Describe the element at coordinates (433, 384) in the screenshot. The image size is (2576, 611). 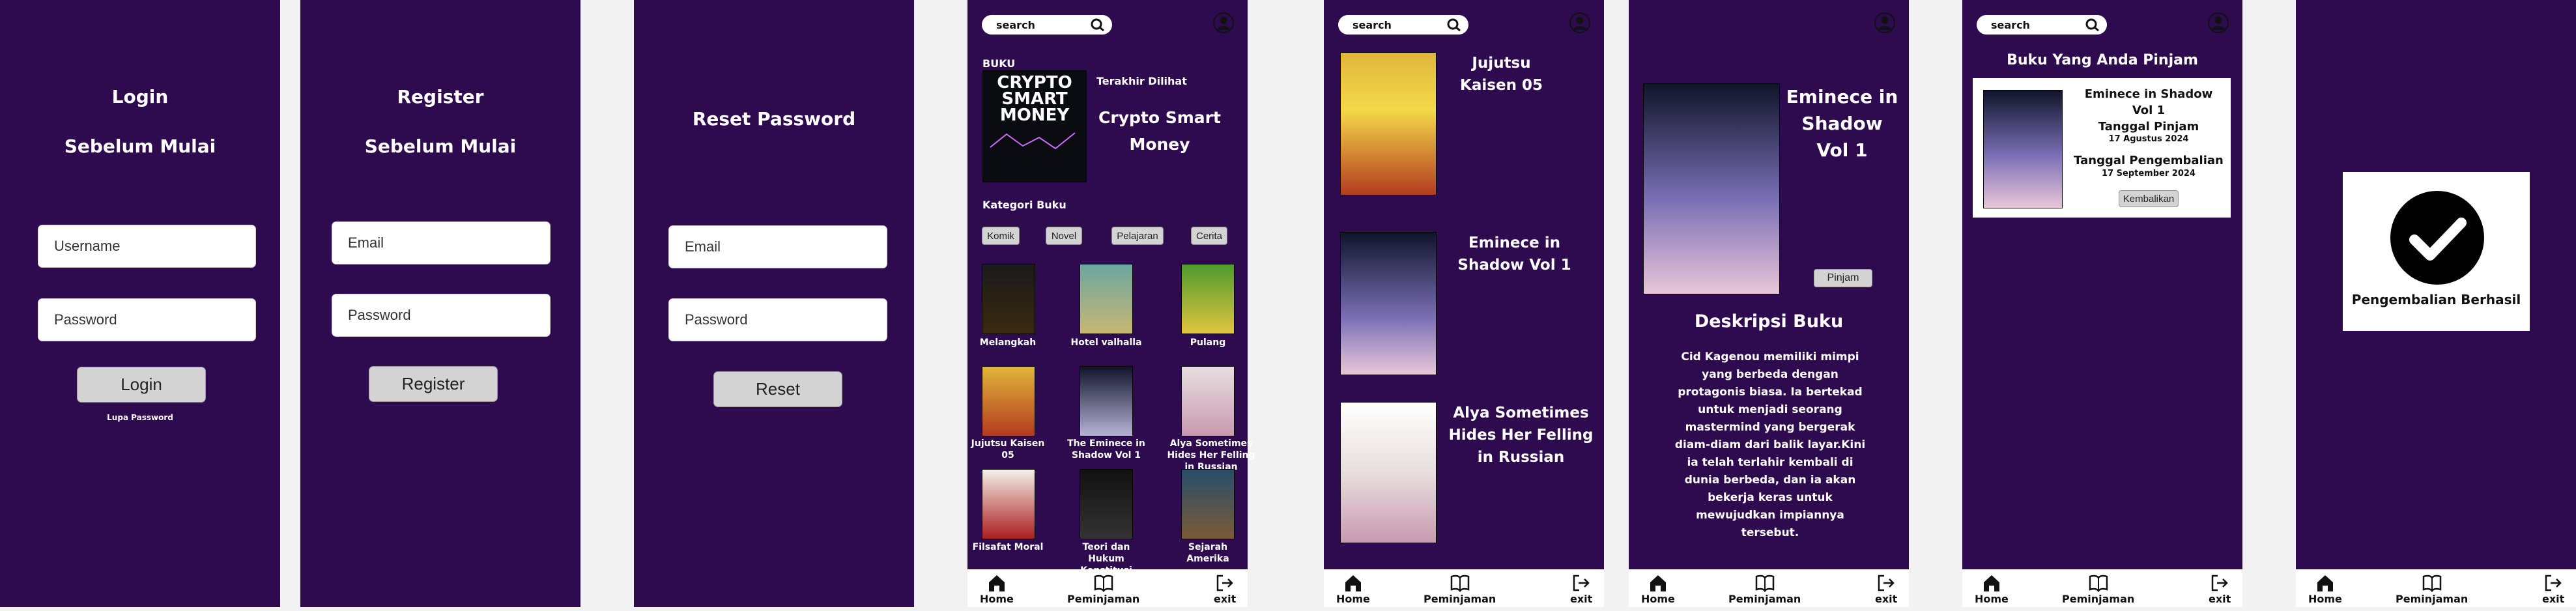
I see `register-button: Register` at that location.